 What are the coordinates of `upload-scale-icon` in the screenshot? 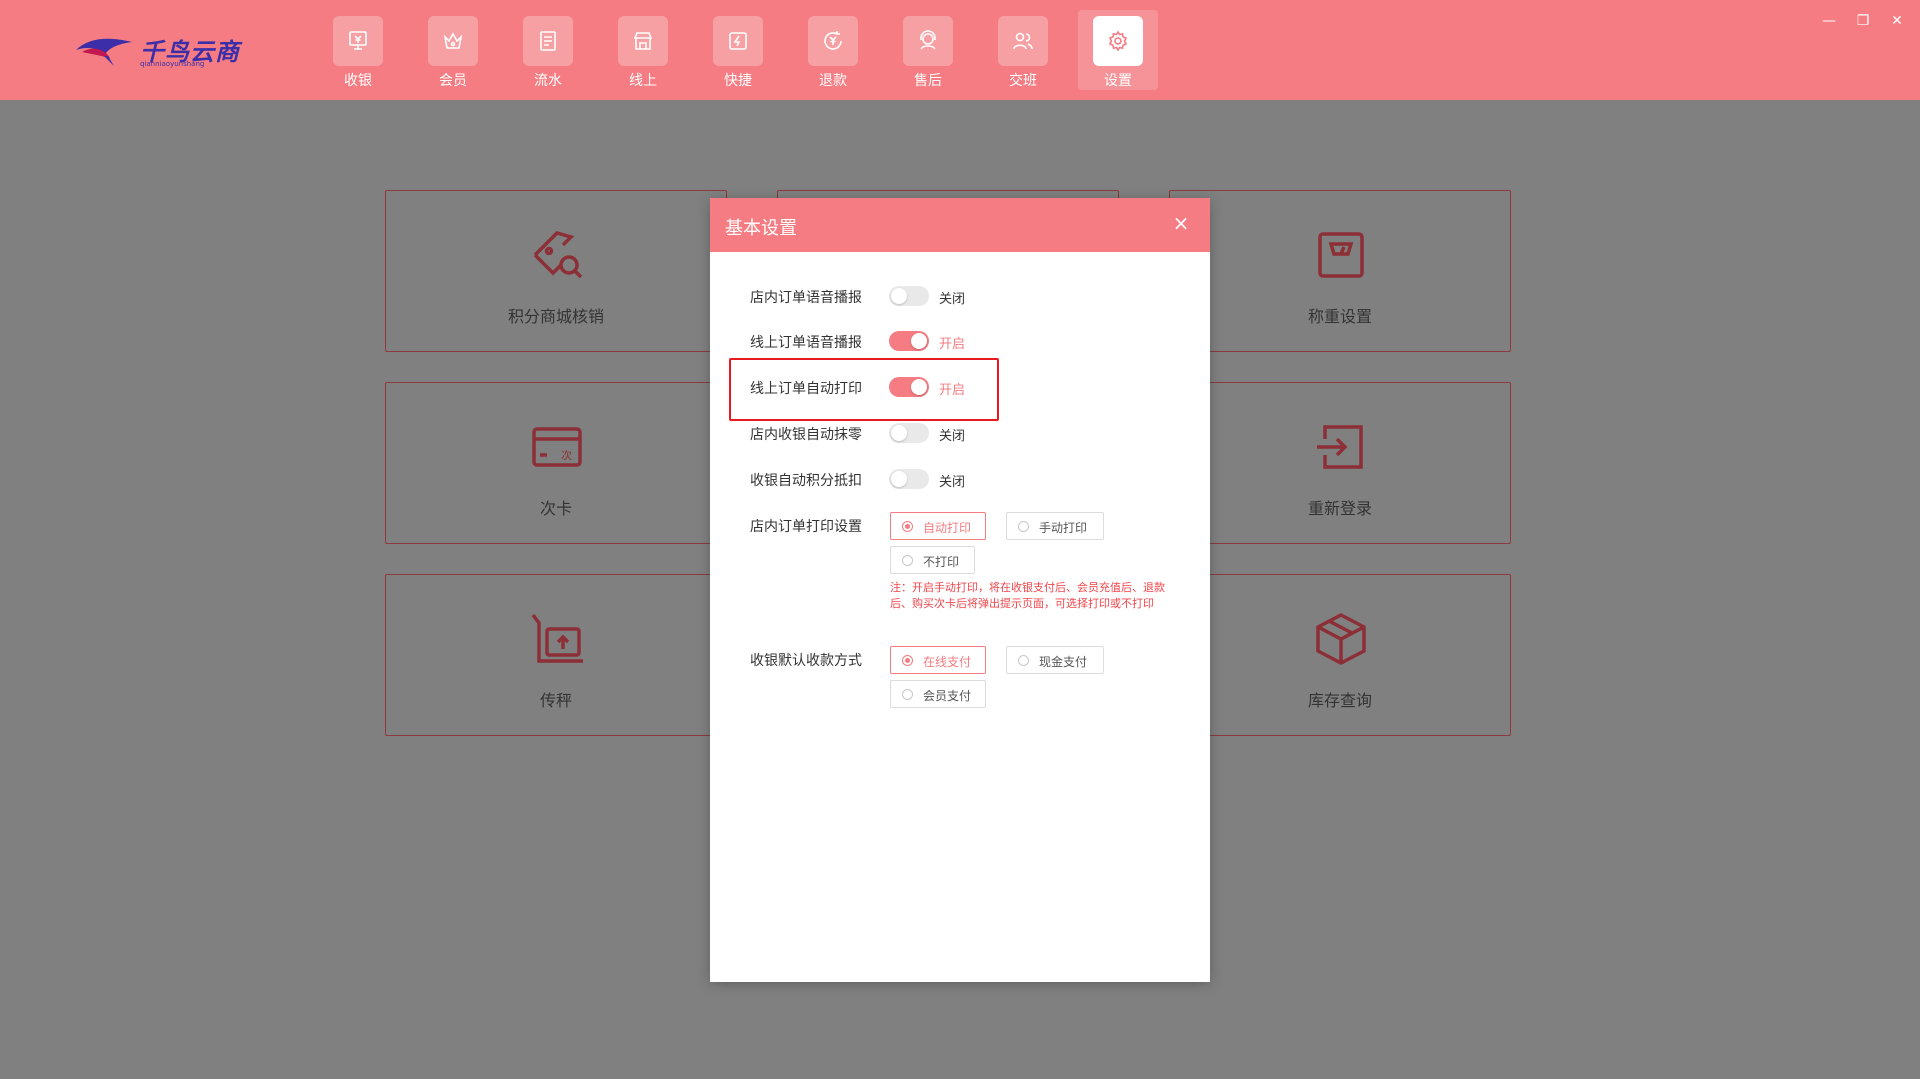 It's located at (557, 638).